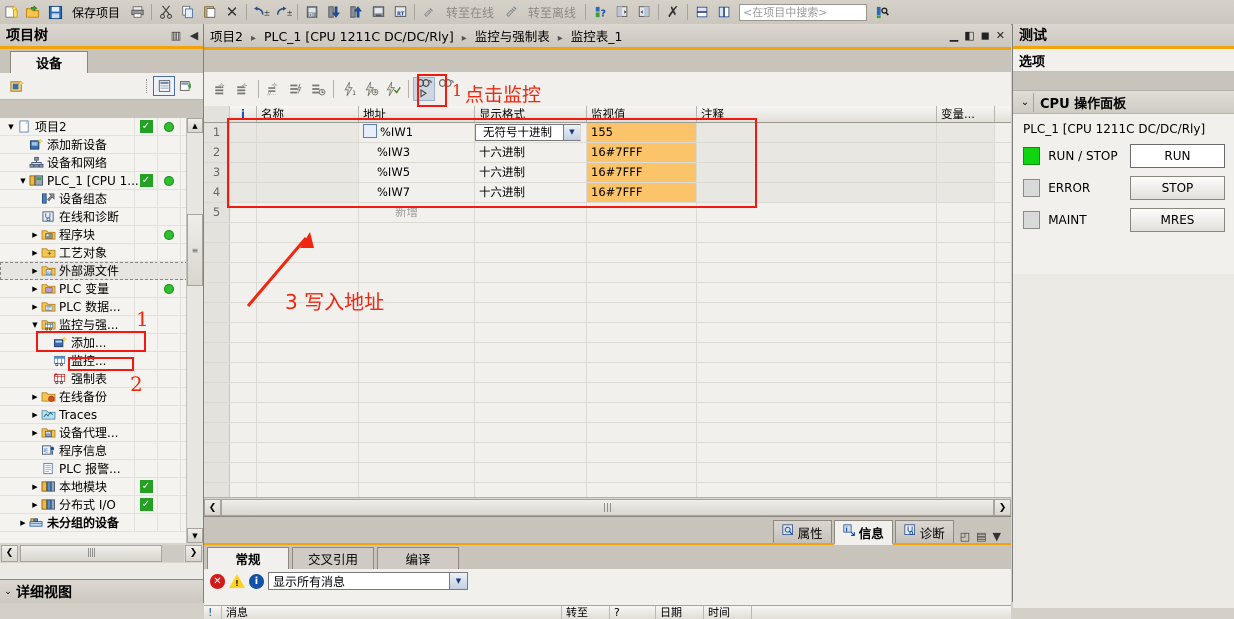  I want to click on table-scroll-right-button: ❯, so click(1002, 507).